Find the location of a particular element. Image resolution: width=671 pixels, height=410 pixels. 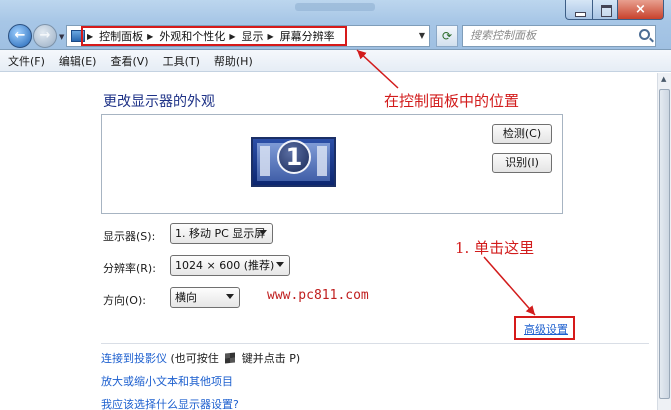

breadcrumb: ▶ 控制面板 ▶ 外观和个性化 ▶ 显示 ▶ 屏幕分辨率 is located at coordinates (214, 36).